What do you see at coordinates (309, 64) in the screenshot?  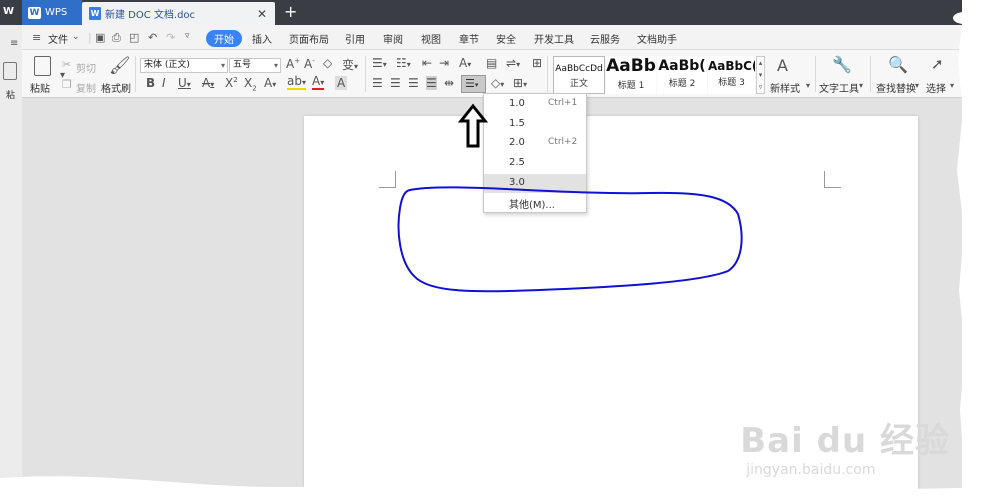 I see `decrease-font-icon: A-` at bounding box center [309, 64].